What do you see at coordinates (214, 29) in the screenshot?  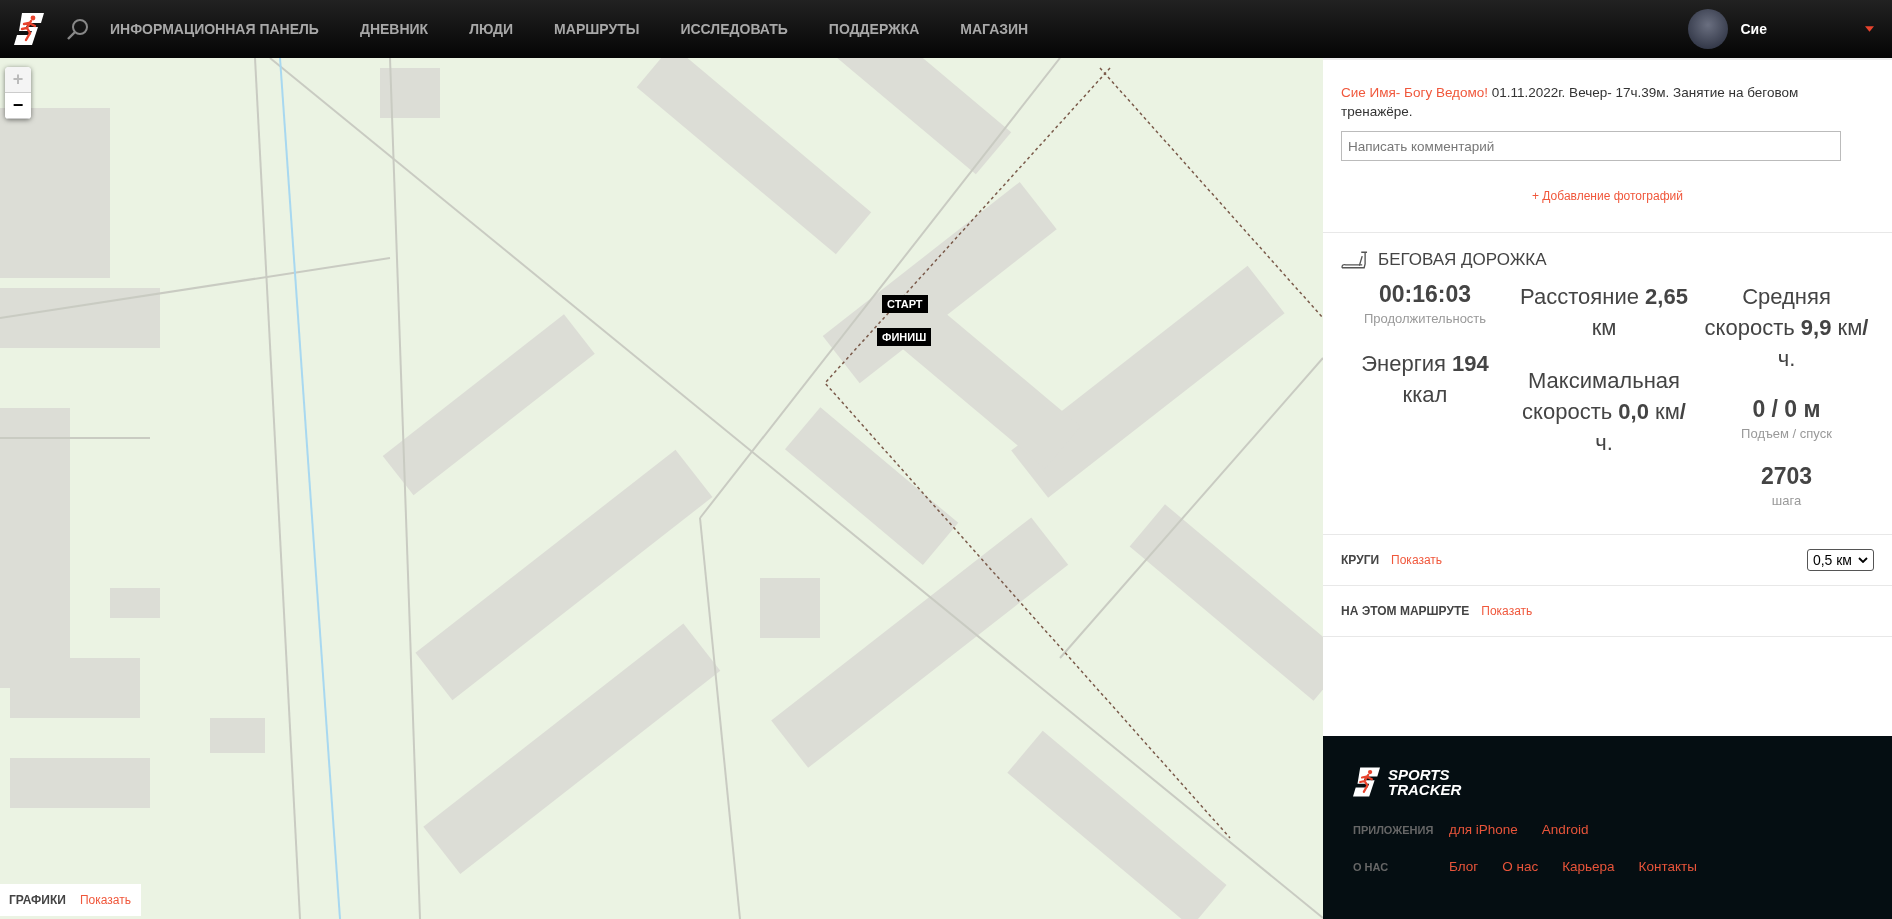 I see `nav-link: ИНФОРМАЦИОННАЯ ПАНЕЛЬ` at bounding box center [214, 29].